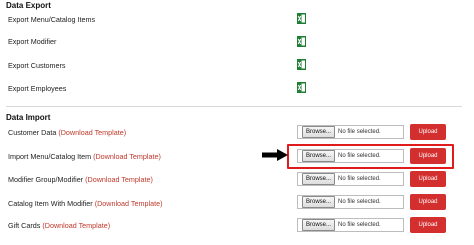 The width and height of the screenshot is (474, 245). Describe the element at coordinates (275, 155) in the screenshot. I see `arrow-right-icon` at that location.